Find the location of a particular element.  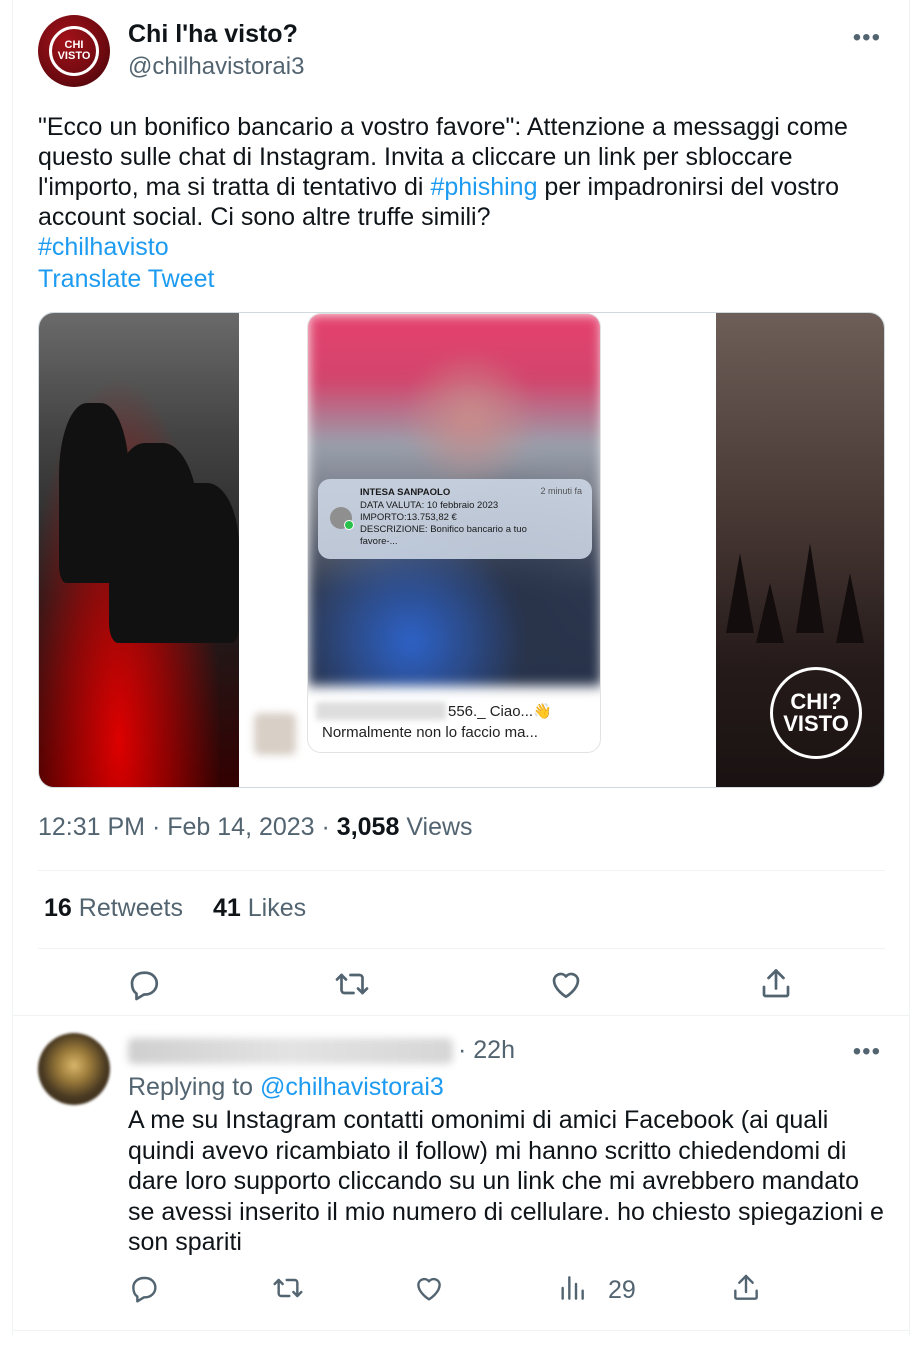

tweet-meta: 12:31 PM · Feb 14, 2023 · 3,058 Views is located at coordinates (255, 827).